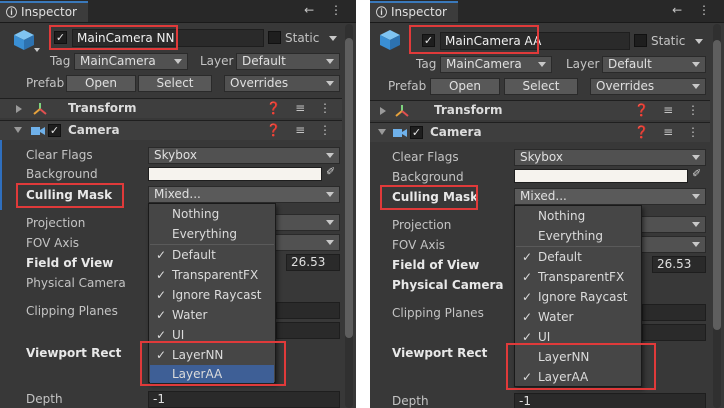 The image size is (724, 408). I want to click on layer-value: Default, so click(264, 61).